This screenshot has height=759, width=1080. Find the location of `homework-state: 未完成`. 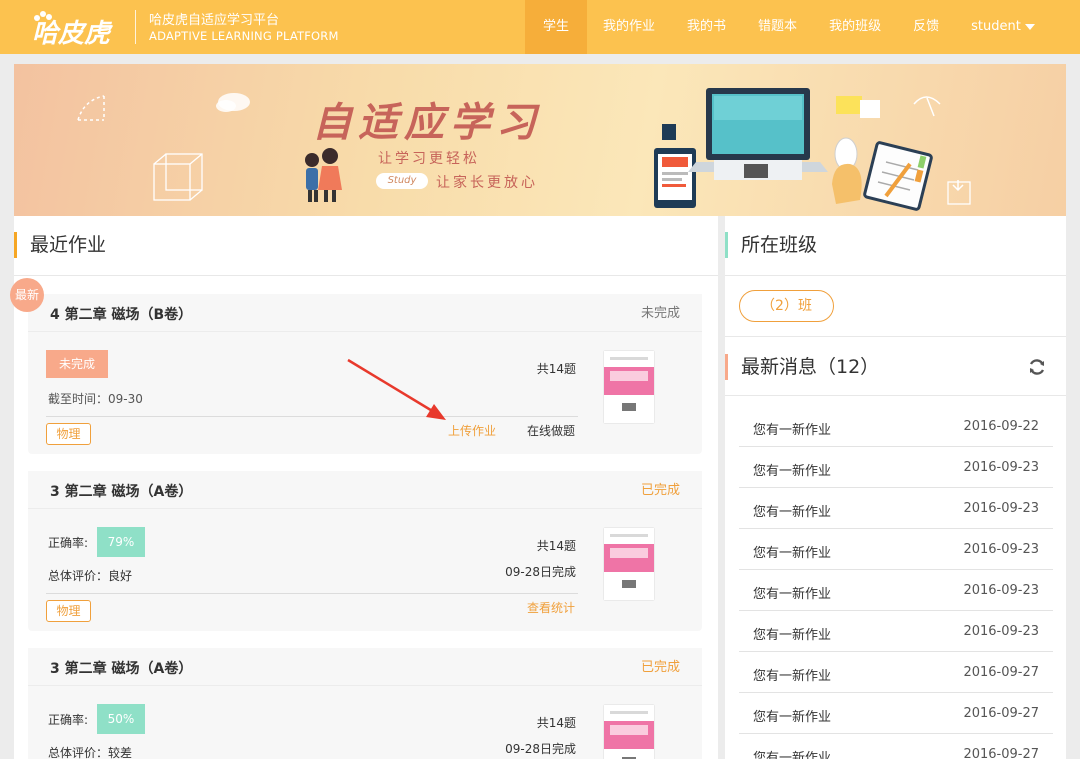

homework-state: 未完成 is located at coordinates (660, 313).